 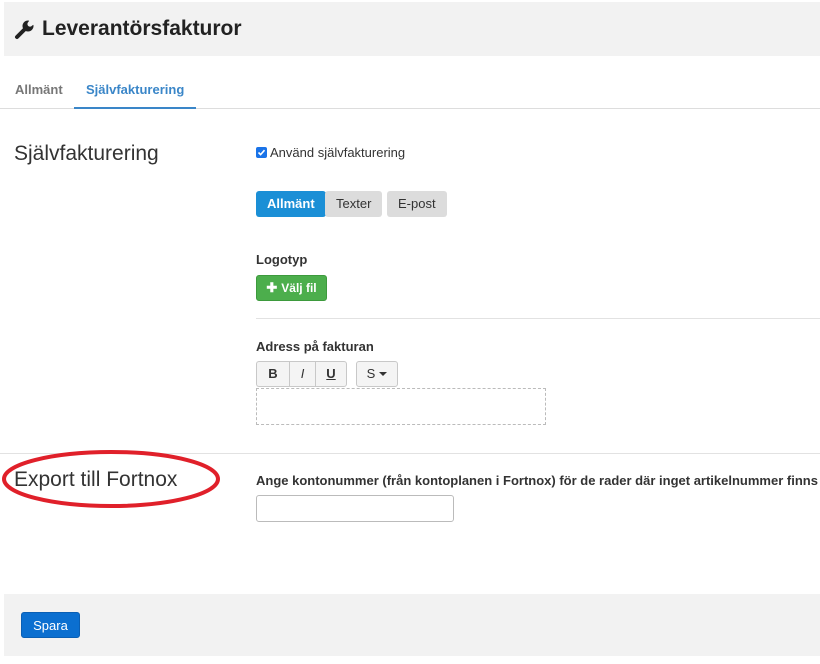 I want to click on tab-bar: Allmänt Självfakturering, so click(x=410, y=91).